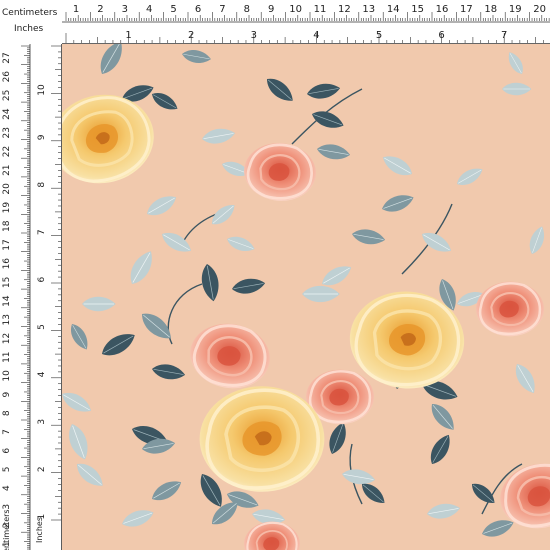  What do you see at coordinates (30, 13) in the screenshot?
I see `cm-label: Centimeters` at bounding box center [30, 13].